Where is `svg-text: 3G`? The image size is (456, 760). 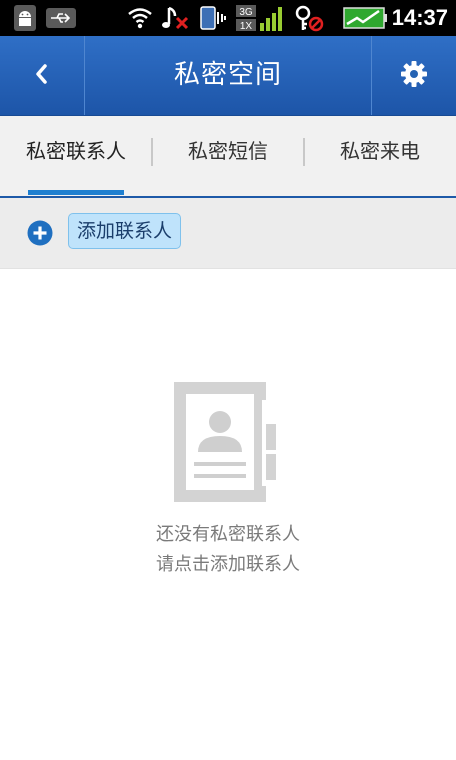 svg-text: 3G is located at coordinates (246, 12).